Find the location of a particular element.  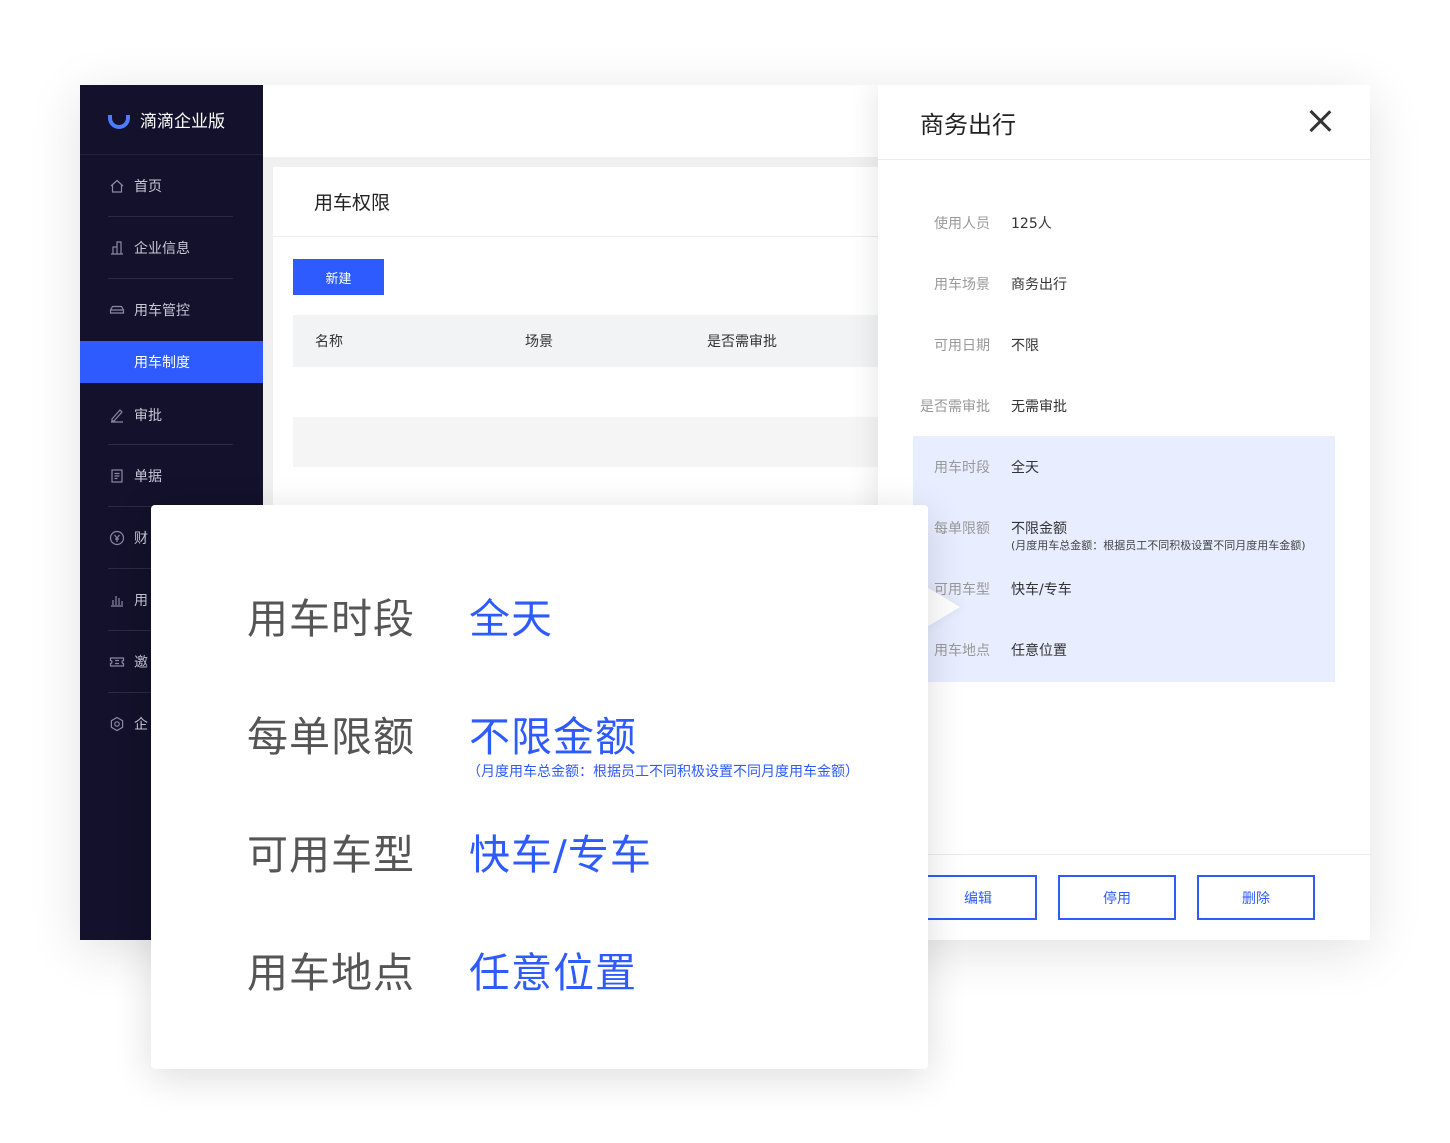

sidebar-item-label: 企 is located at coordinates (141, 725).